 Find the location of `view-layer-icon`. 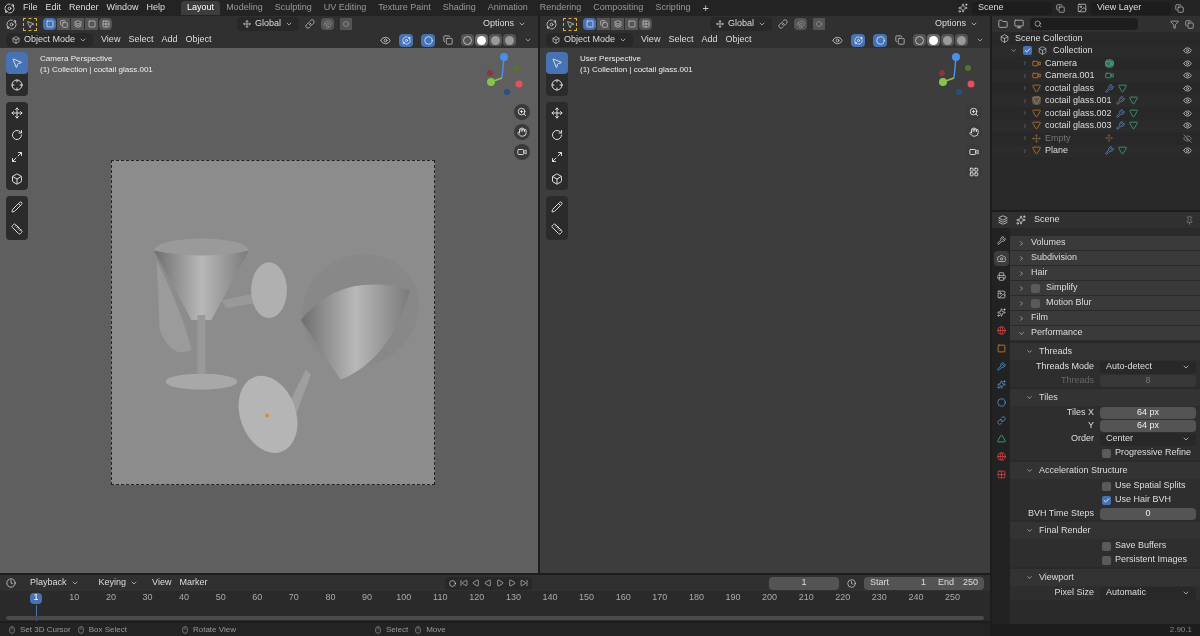

view-layer-icon is located at coordinates (1082, 8).